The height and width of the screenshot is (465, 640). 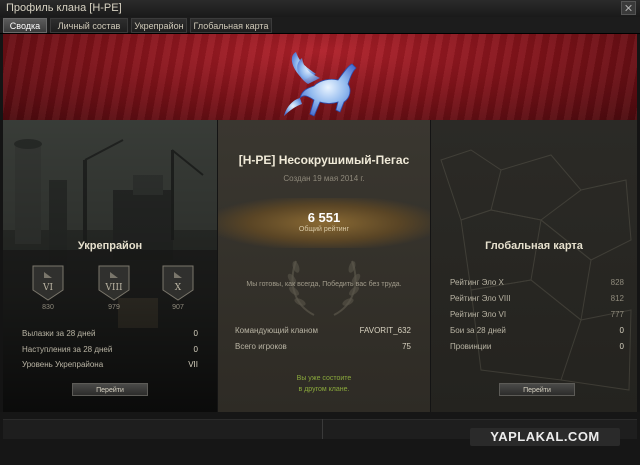 What do you see at coordinates (537, 389) in the screenshot?
I see `global-map-go-button: Перейти` at bounding box center [537, 389].